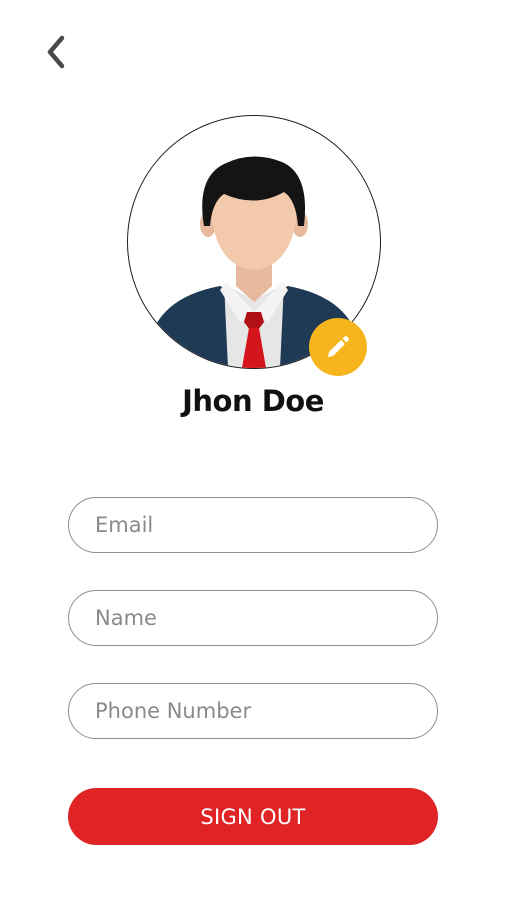  What do you see at coordinates (253, 618) in the screenshot?
I see `name-field` at bounding box center [253, 618].